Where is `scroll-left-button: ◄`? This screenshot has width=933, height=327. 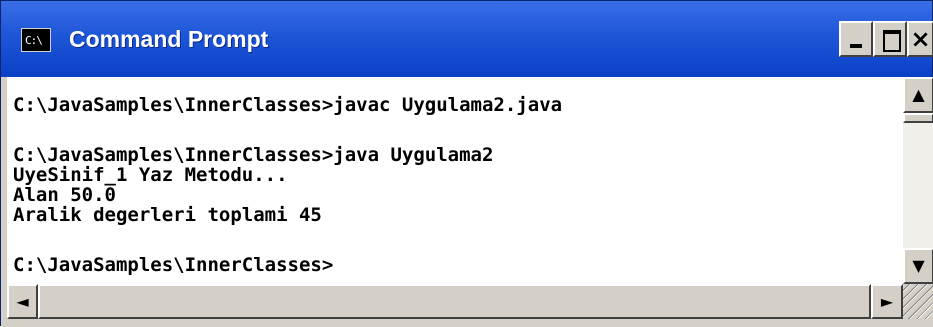
scroll-left-button: ◄ is located at coordinates (22, 301).